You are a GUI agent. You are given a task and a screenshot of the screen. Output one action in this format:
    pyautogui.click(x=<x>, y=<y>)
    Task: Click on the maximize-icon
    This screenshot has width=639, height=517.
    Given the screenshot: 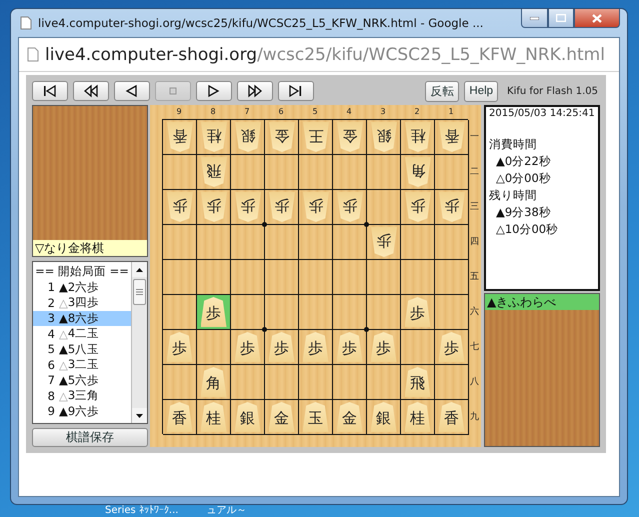 What is the action you would take?
    pyautogui.click(x=561, y=18)
    